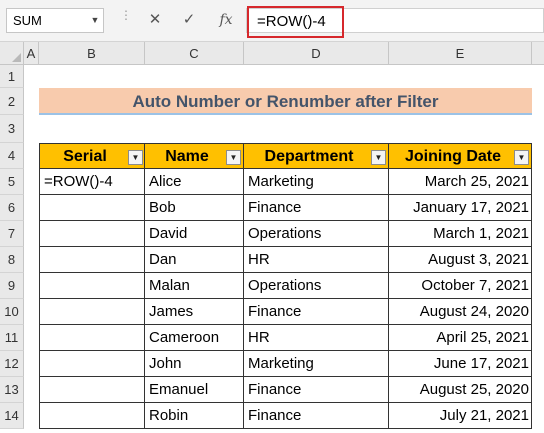 This screenshot has width=544, height=433. Describe the element at coordinates (316, 53) in the screenshot. I see `column-header-d: D` at that location.